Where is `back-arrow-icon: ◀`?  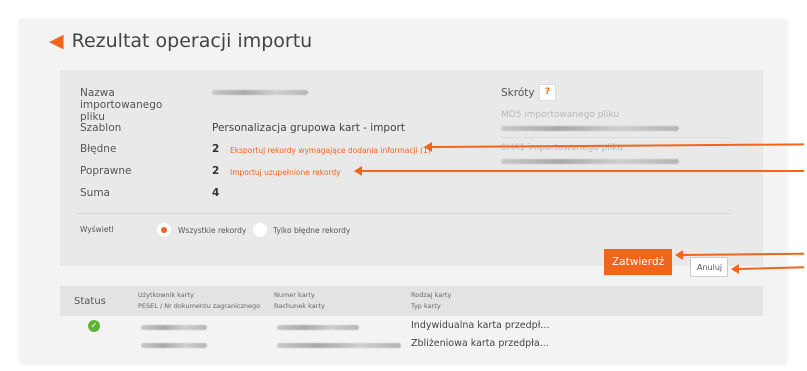 back-arrow-icon: ◀ is located at coordinates (56, 41).